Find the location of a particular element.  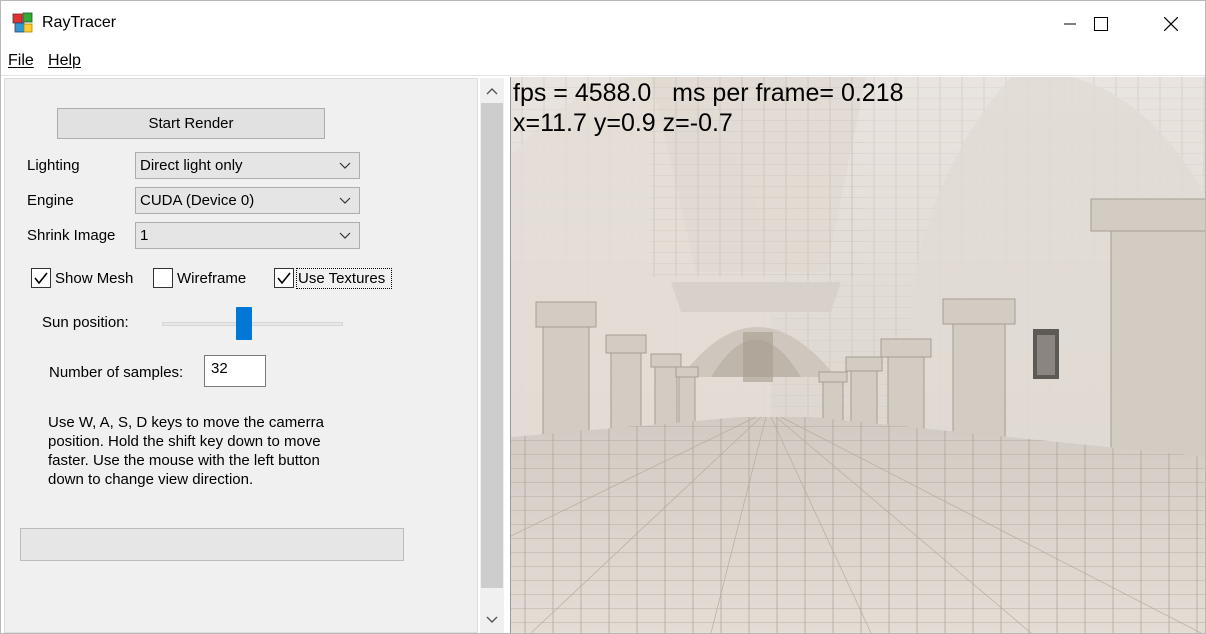

shrink-image-label: Shrink Image is located at coordinates (71, 235).